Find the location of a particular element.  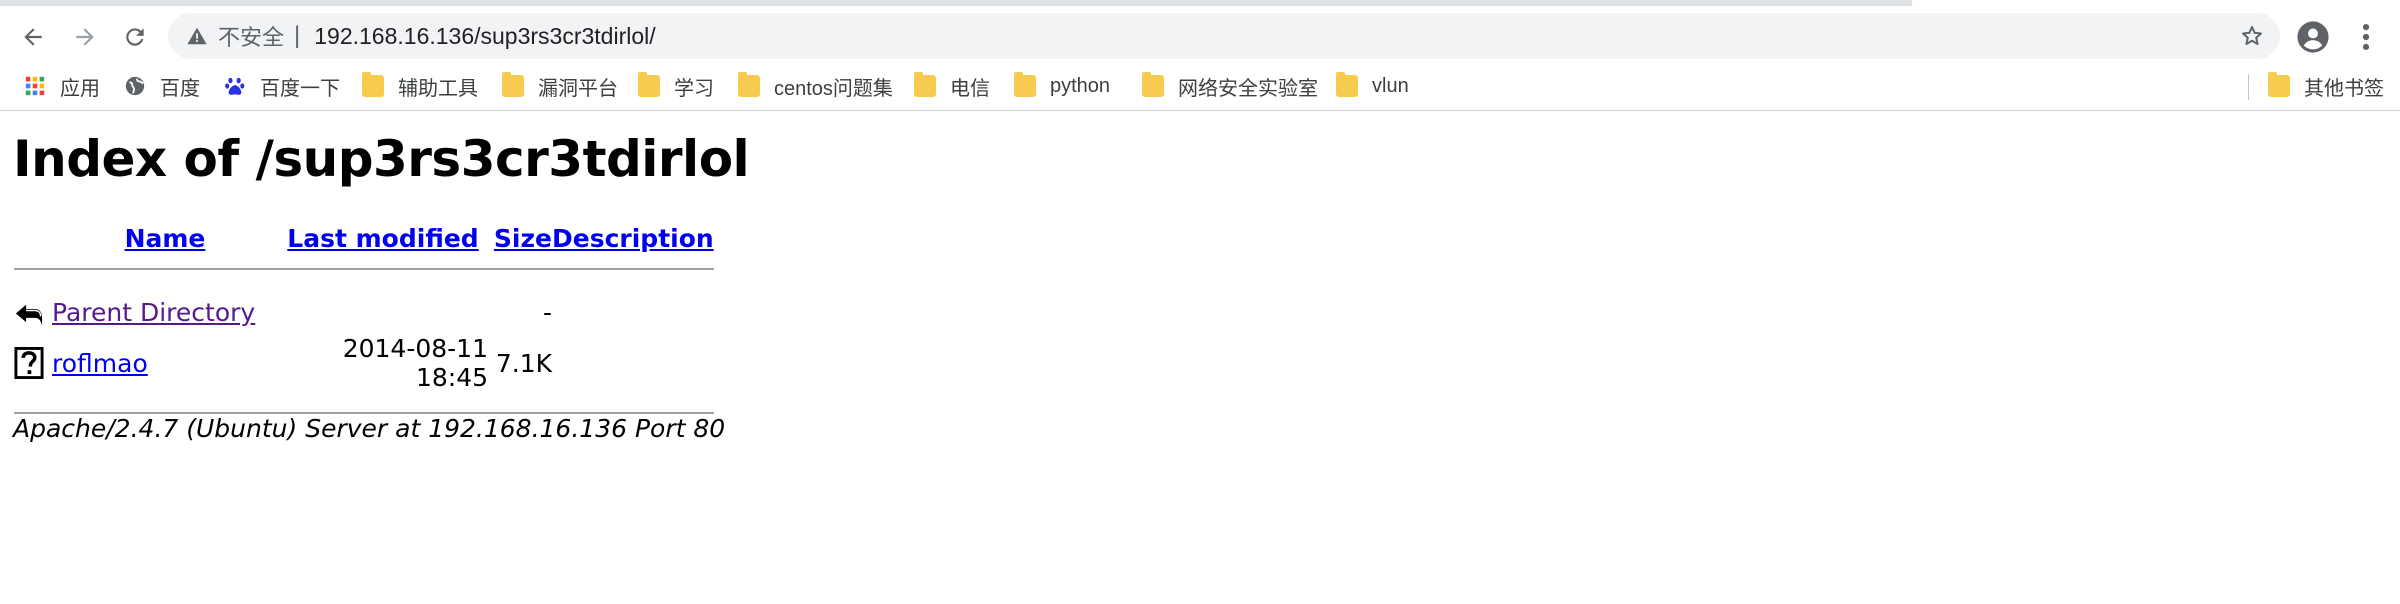

divider is located at coordinates (364, 269).